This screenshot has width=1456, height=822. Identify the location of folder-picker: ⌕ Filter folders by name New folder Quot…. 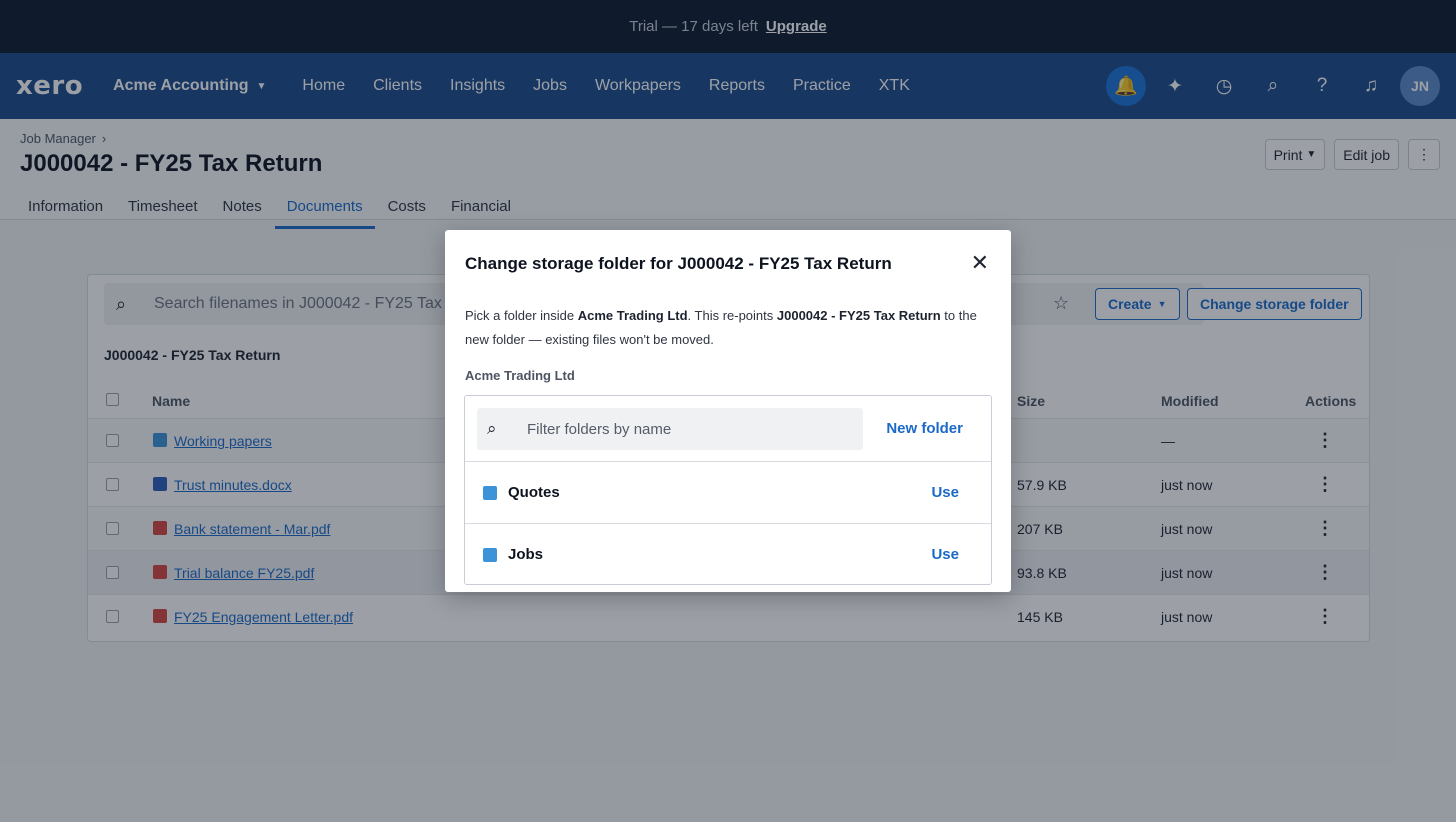
(728, 490).